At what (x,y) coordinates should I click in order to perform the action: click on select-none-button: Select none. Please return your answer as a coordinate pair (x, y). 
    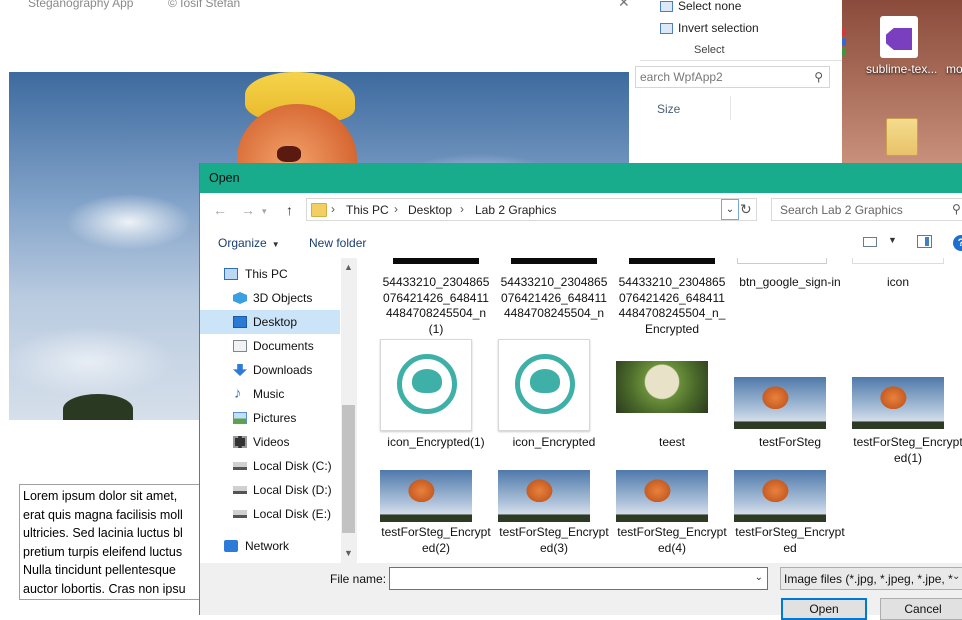
    Looking at the image, I should click on (700, 6).